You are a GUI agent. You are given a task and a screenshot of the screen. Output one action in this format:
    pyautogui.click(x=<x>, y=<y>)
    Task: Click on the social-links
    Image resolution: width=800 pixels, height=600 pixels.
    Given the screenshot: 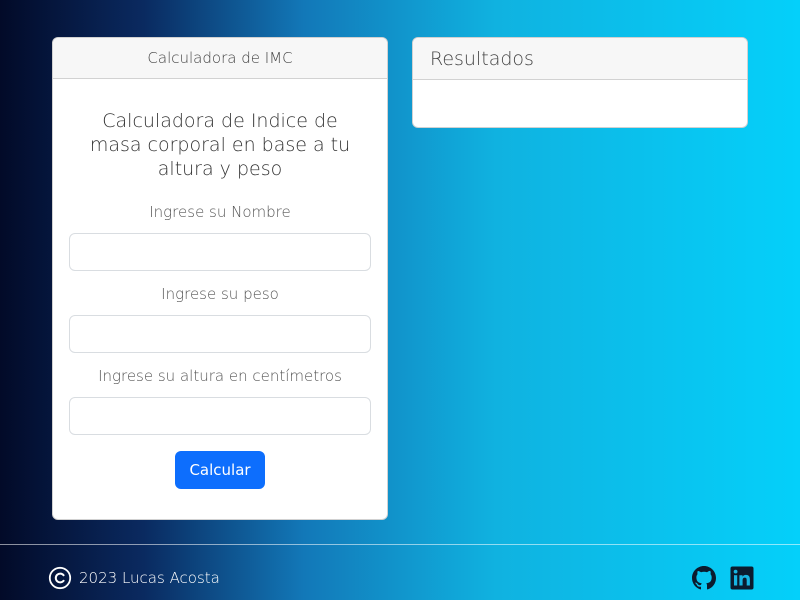 What is the action you would take?
    pyautogui.click(x=723, y=578)
    